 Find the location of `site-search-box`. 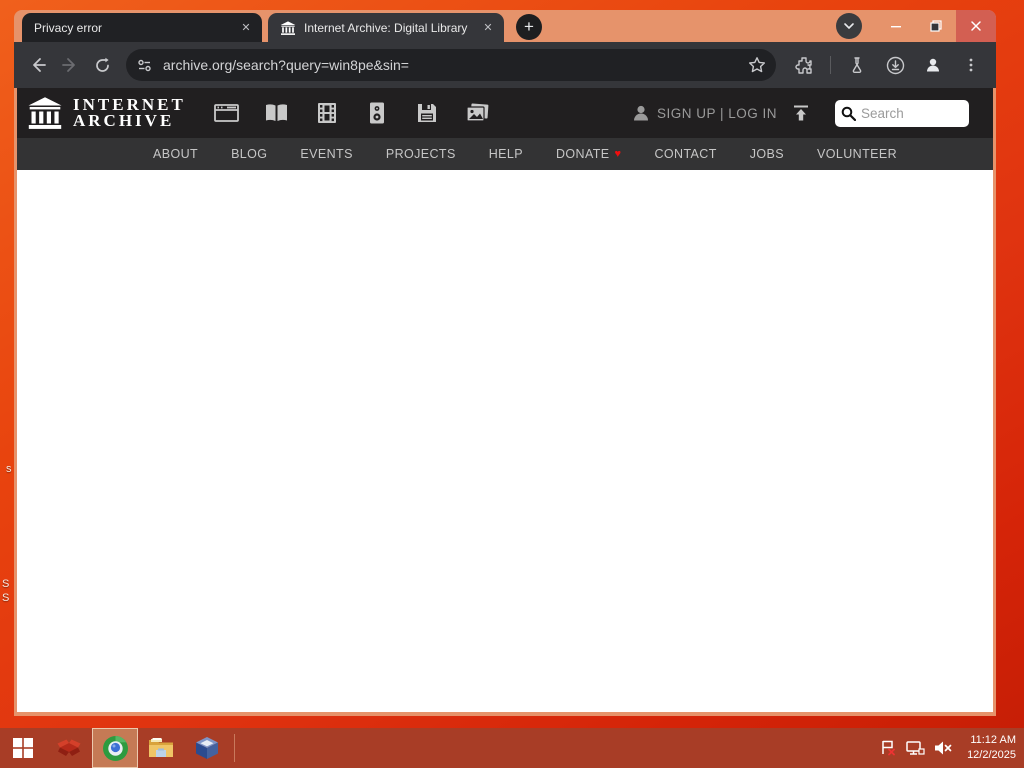

site-search-box is located at coordinates (902, 113).